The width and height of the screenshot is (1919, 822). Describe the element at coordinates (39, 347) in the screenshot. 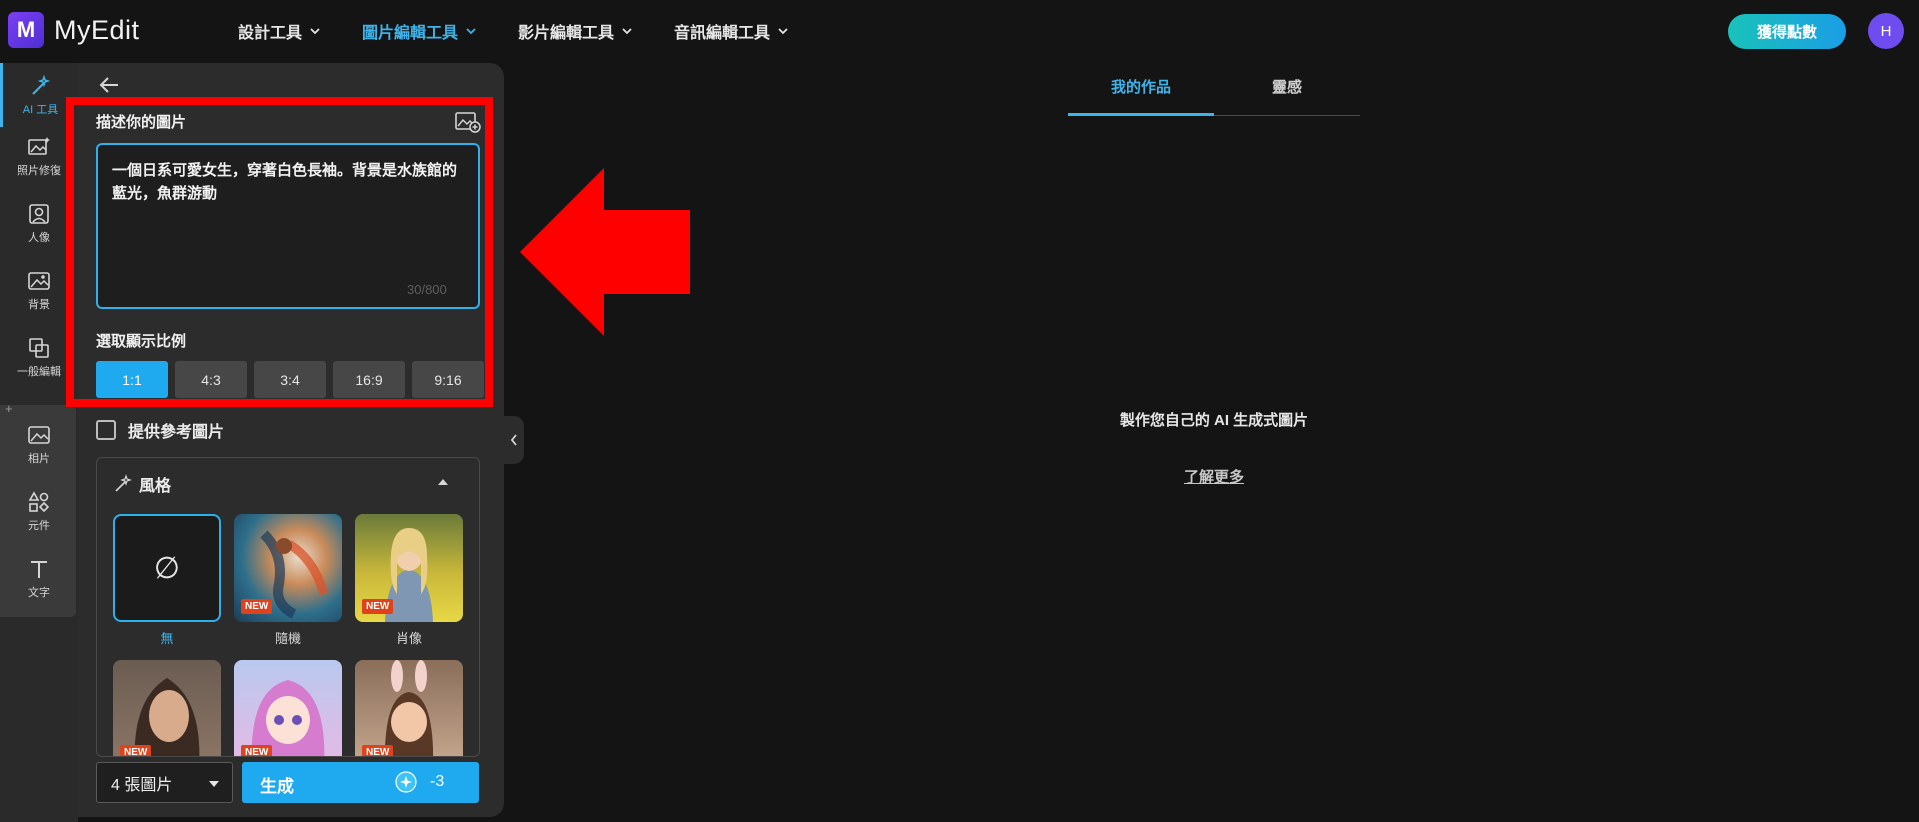

I see `general-edit-icon` at that location.